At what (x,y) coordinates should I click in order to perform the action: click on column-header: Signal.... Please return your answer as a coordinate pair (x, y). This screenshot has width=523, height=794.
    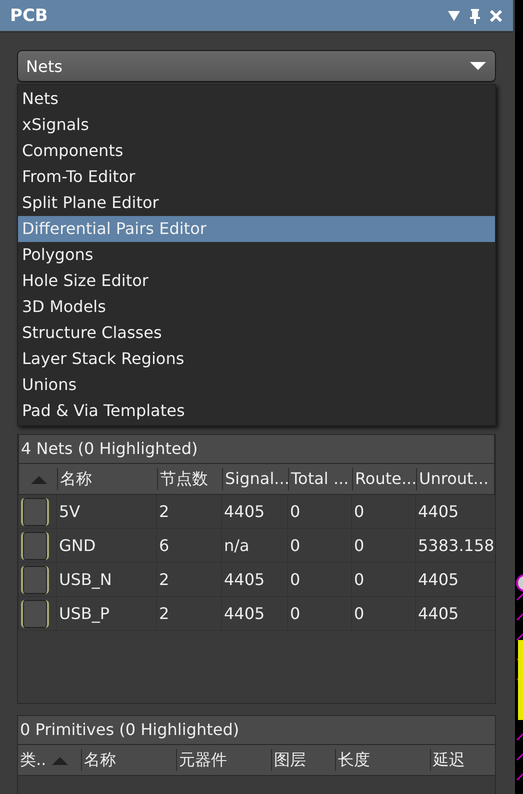
    Looking at the image, I should click on (255, 479).